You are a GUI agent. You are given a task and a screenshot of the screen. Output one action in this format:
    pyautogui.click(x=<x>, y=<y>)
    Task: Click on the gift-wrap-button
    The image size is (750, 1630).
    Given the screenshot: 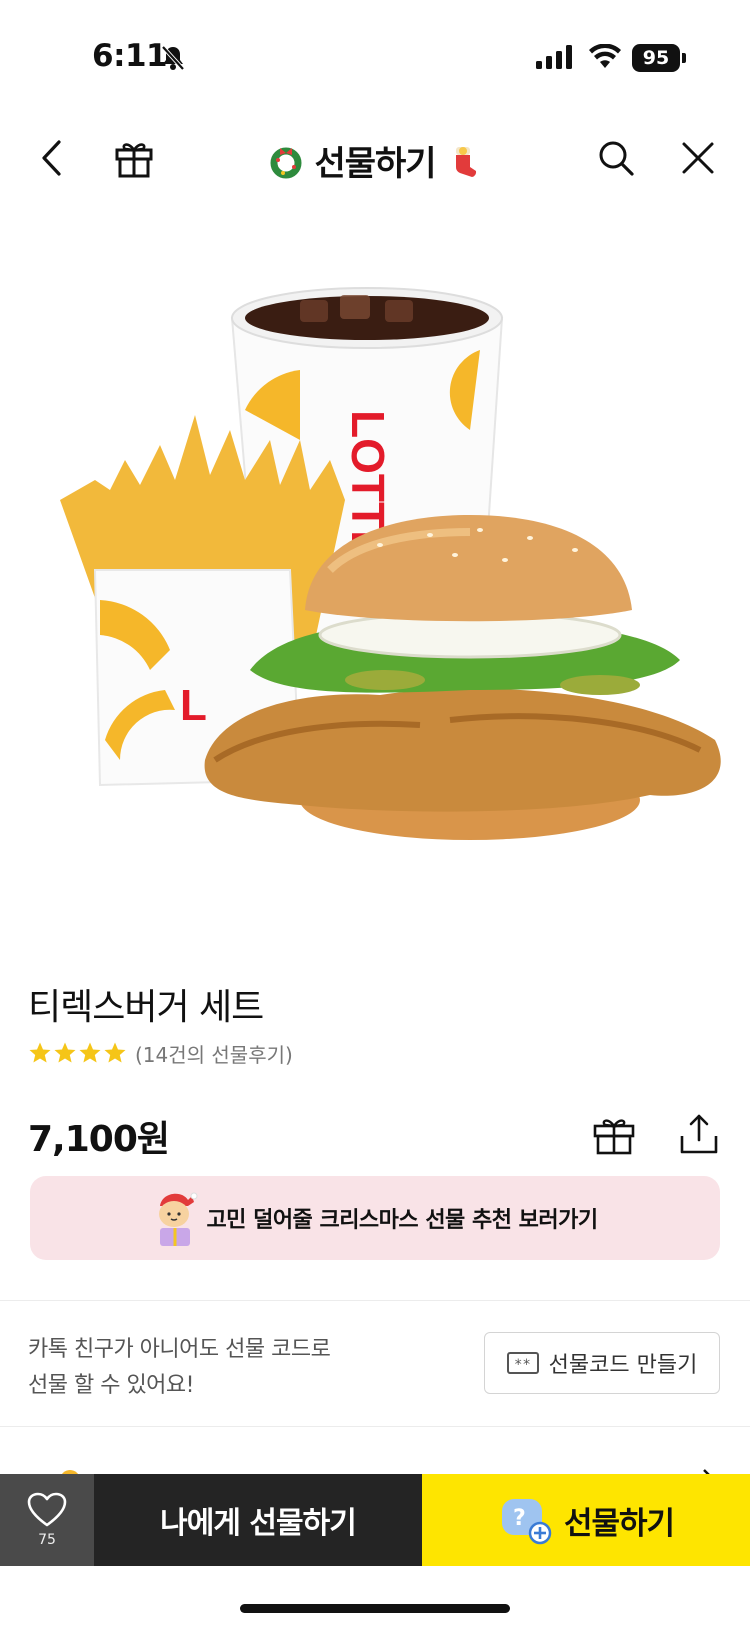 What is the action you would take?
    pyautogui.click(x=614, y=1136)
    